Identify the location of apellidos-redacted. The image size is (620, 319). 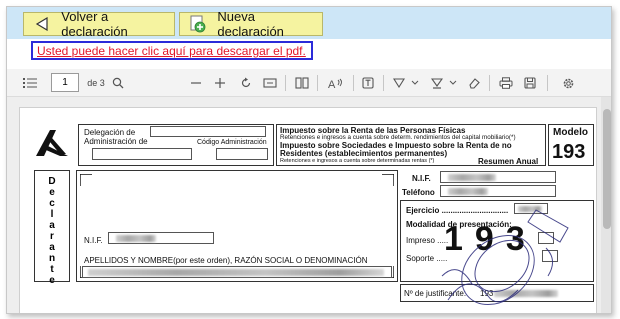
(236, 272).